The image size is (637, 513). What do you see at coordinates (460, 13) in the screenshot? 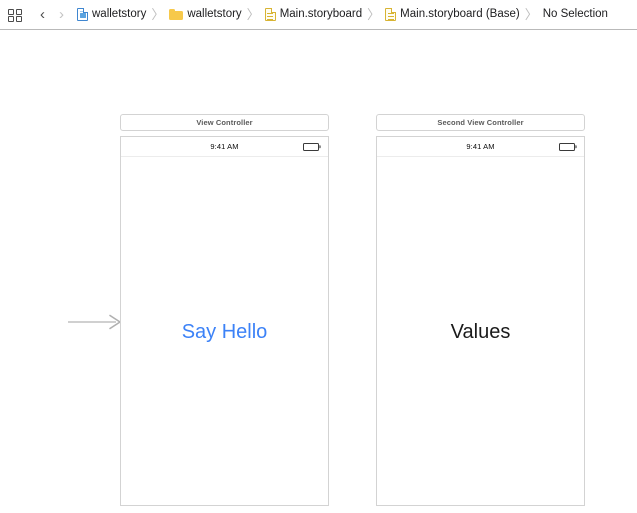
I see `breadcrumb-label: Main.storyboard (Base)` at bounding box center [460, 13].